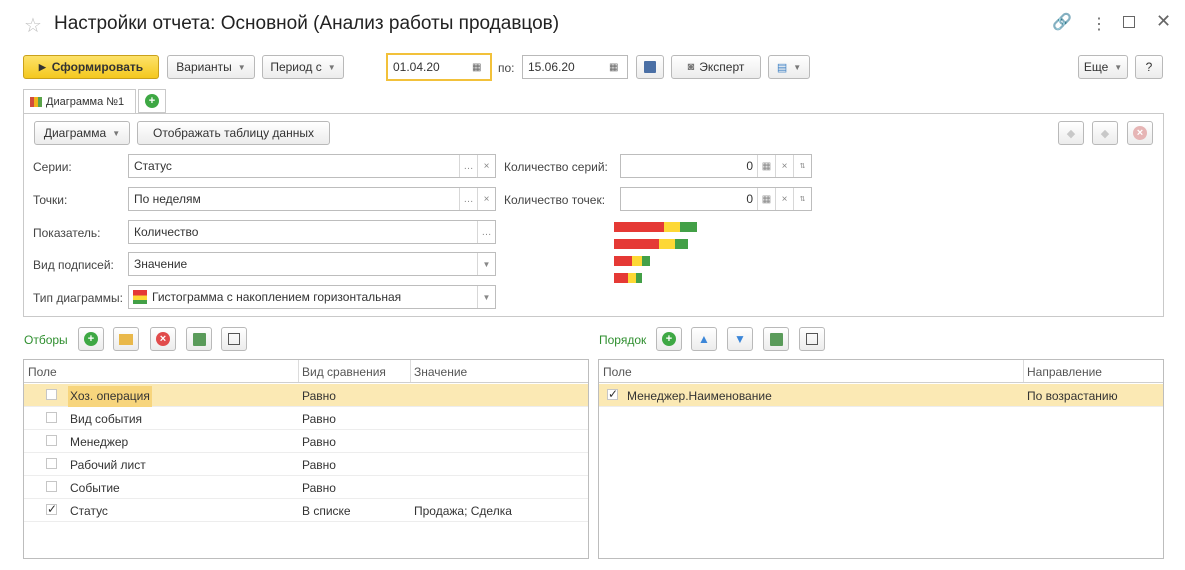 This screenshot has height=570, width=1185. Describe the element at coordinates (1163, 21) in the screenshot. I see `close-icon: ✕` at that location.